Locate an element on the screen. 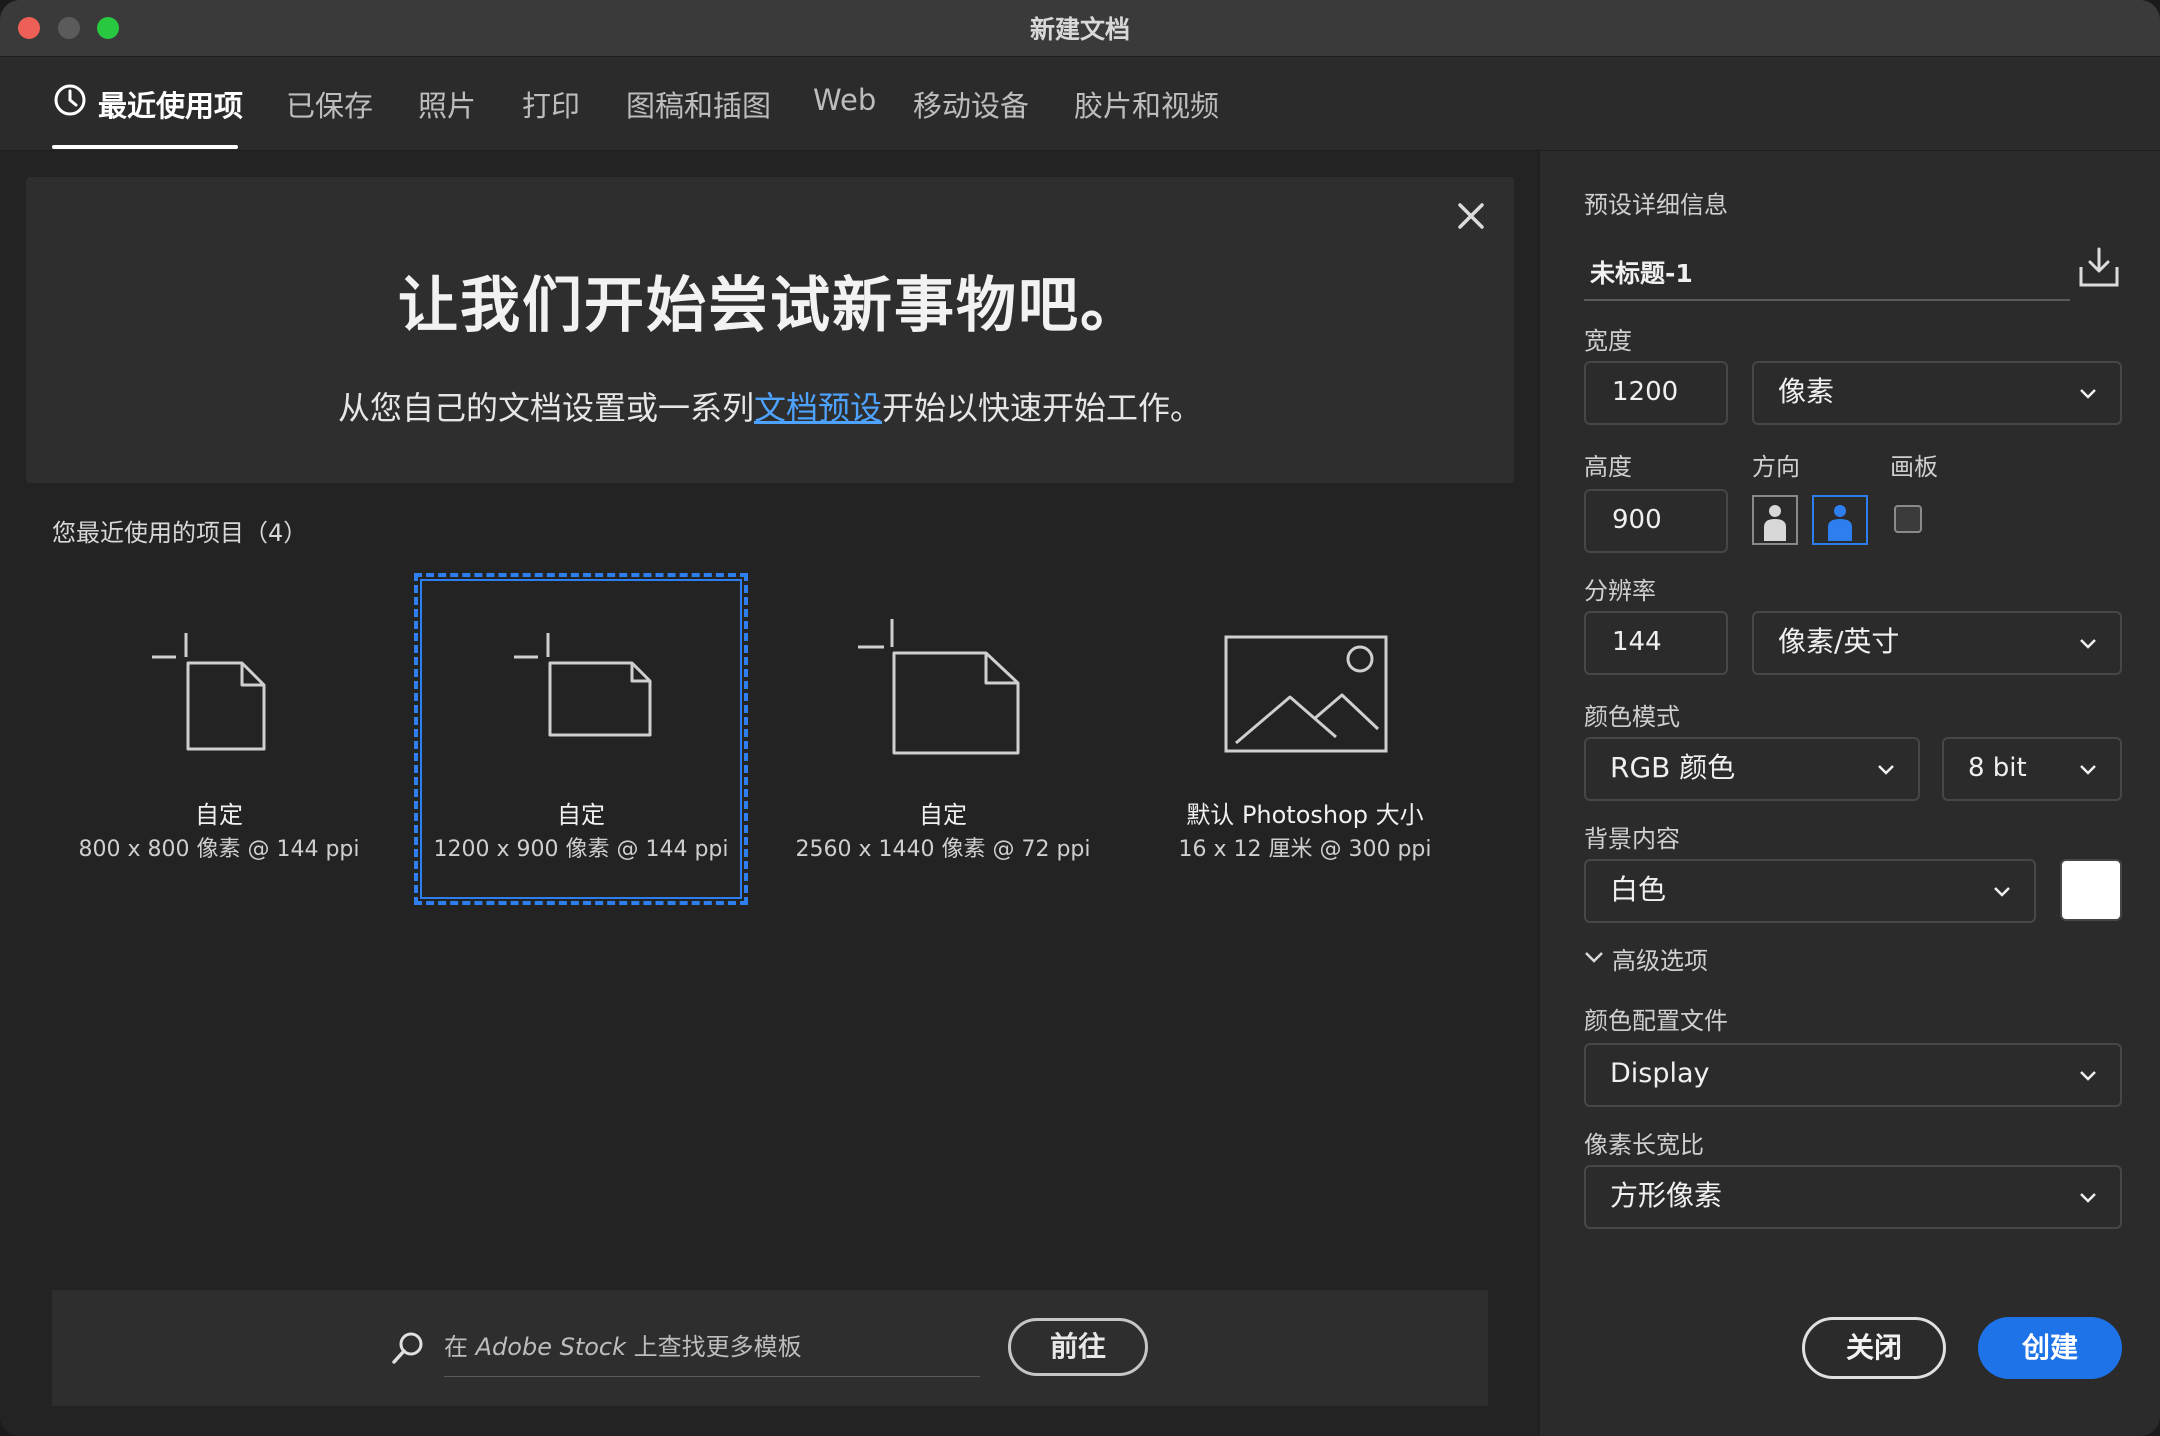 Image resolution: width=2160 pixels, height=1436 pixels. welcome-banner: 让我们开始尝试新事物吧。 从您自己的文档设置或一系列文档预设开始以快速开始工作。 is located at coordinates (770, 330).